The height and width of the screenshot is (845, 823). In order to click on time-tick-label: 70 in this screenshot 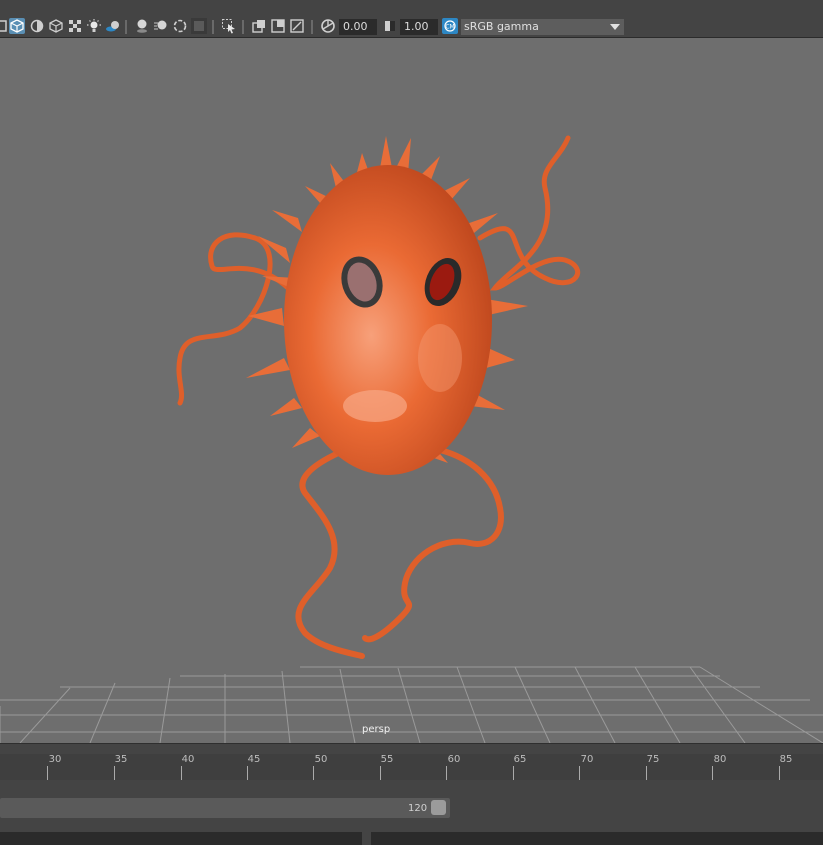, I will do `click(587, 759)`.